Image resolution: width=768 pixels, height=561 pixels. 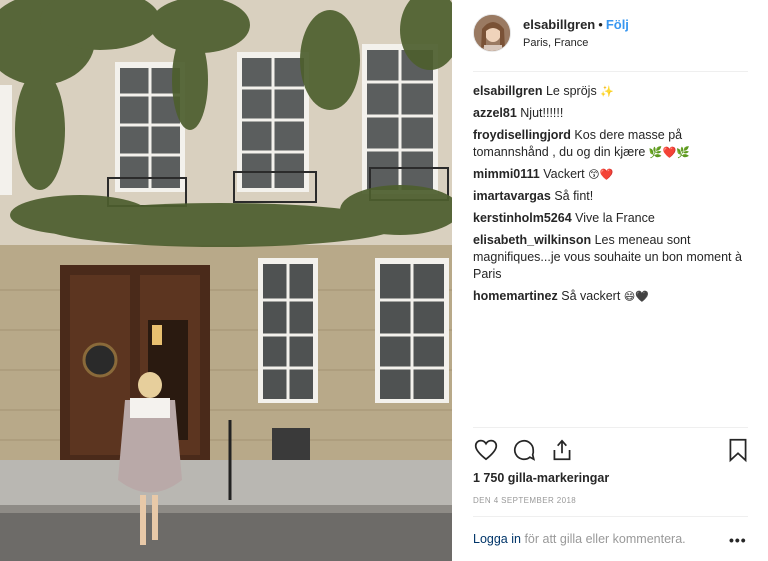 What do you see at coordinates (601, 174) in the screenshot?
I see `kiss-heart-emoji: 😙❤️` at bounding box center [601, 174].